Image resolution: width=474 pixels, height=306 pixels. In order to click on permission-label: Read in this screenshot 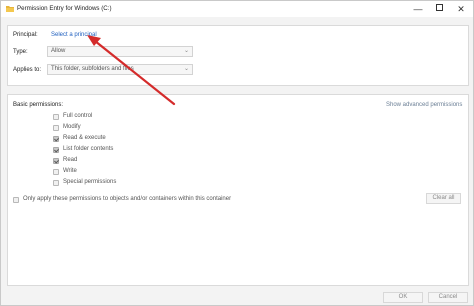, I will do `click(70, 160)`.